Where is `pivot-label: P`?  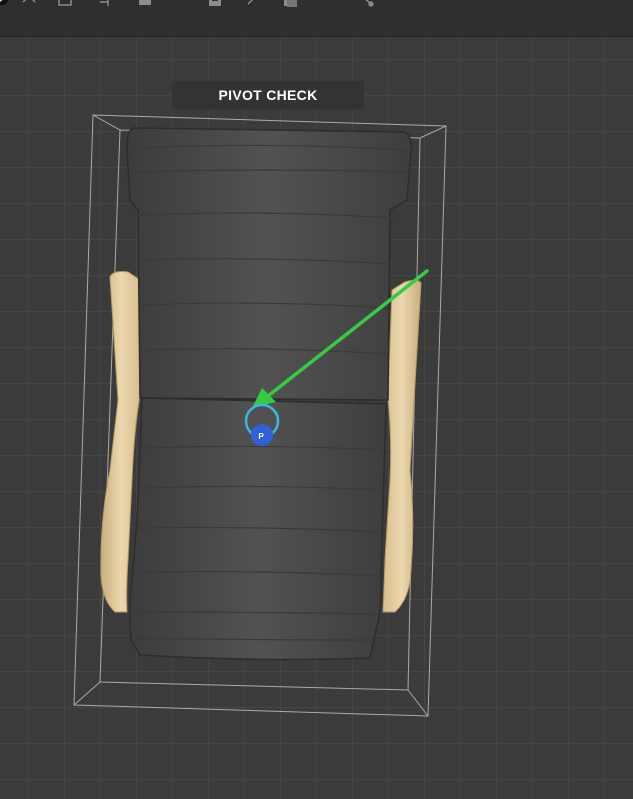
pivot-label: P is located at coordinates (261, 436).